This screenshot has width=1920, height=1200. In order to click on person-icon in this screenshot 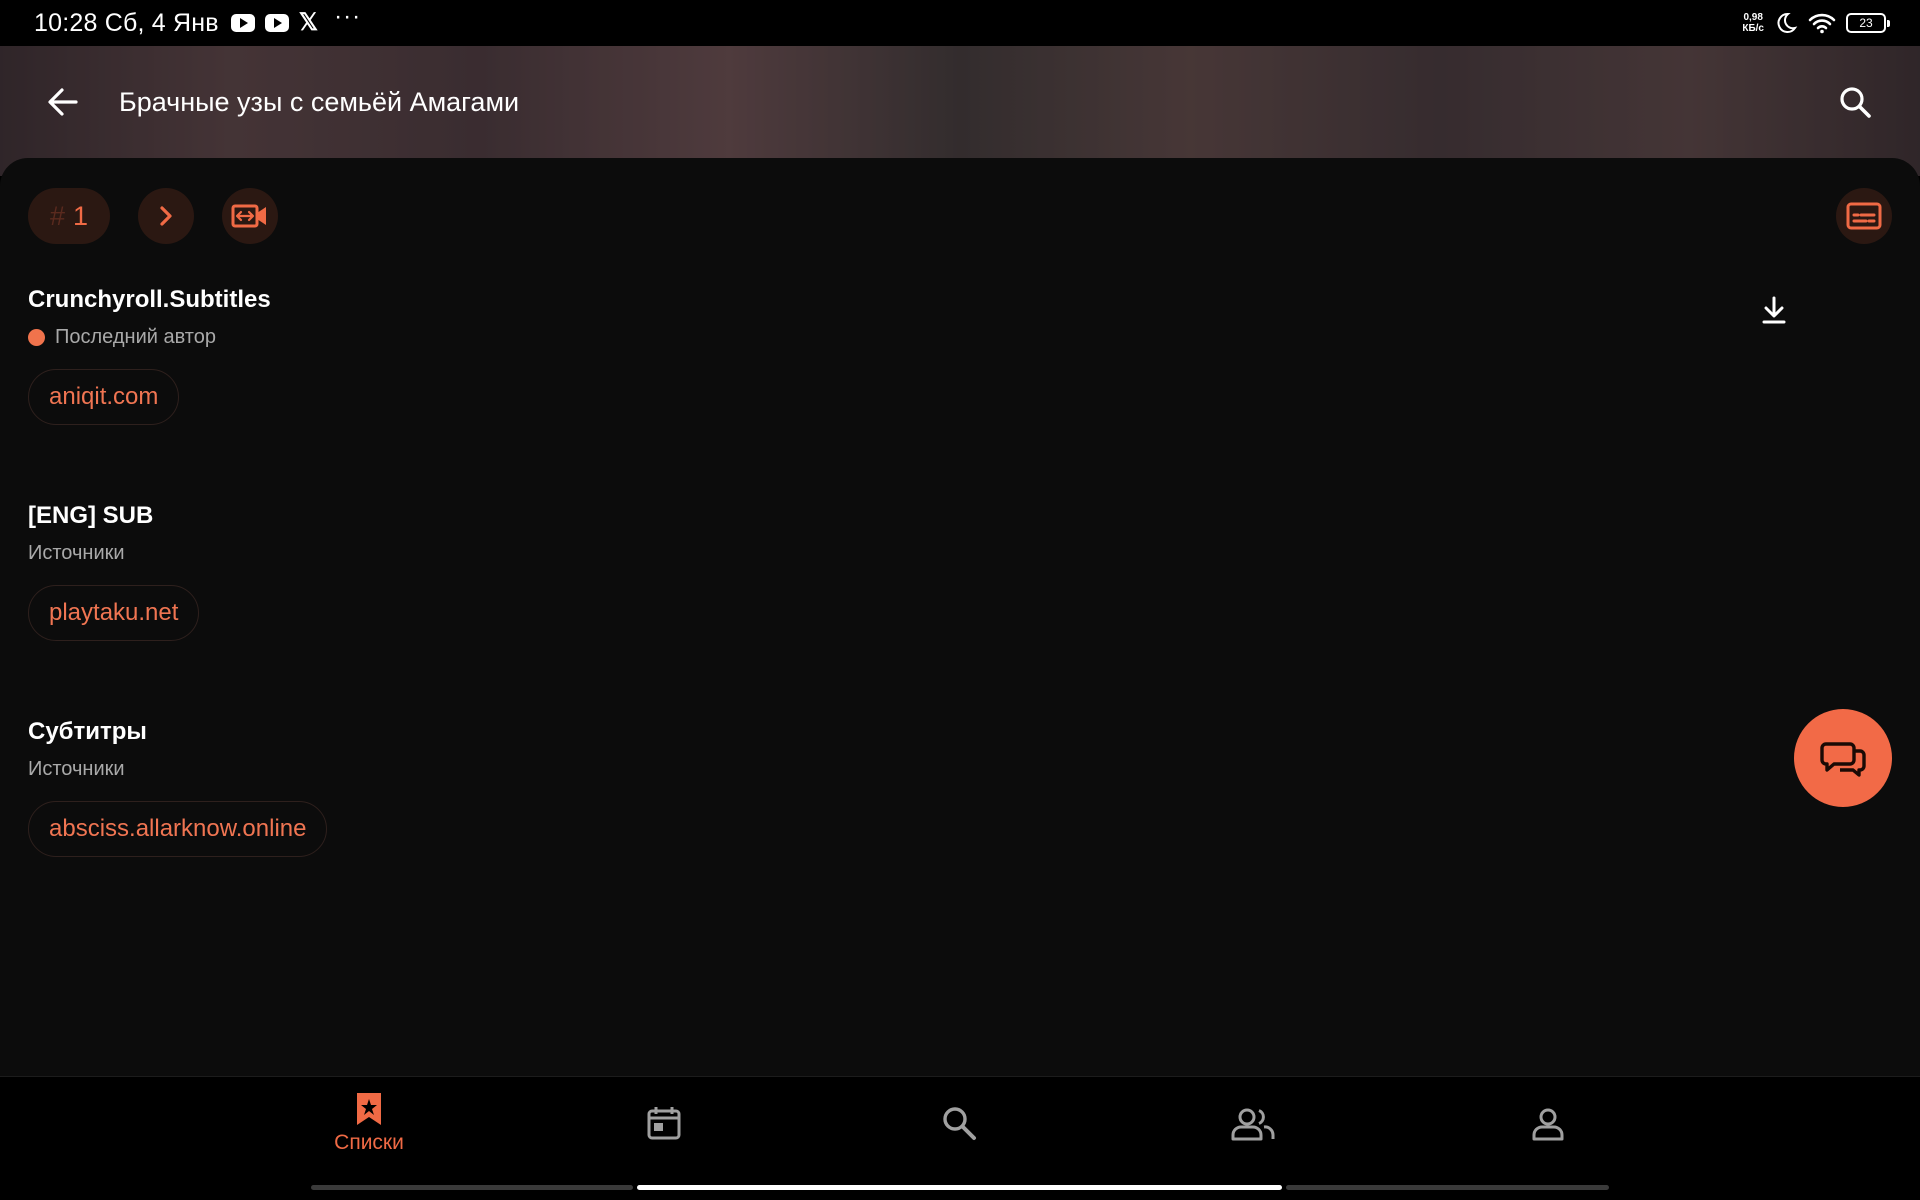, I will do `click(1548, 1124)`.